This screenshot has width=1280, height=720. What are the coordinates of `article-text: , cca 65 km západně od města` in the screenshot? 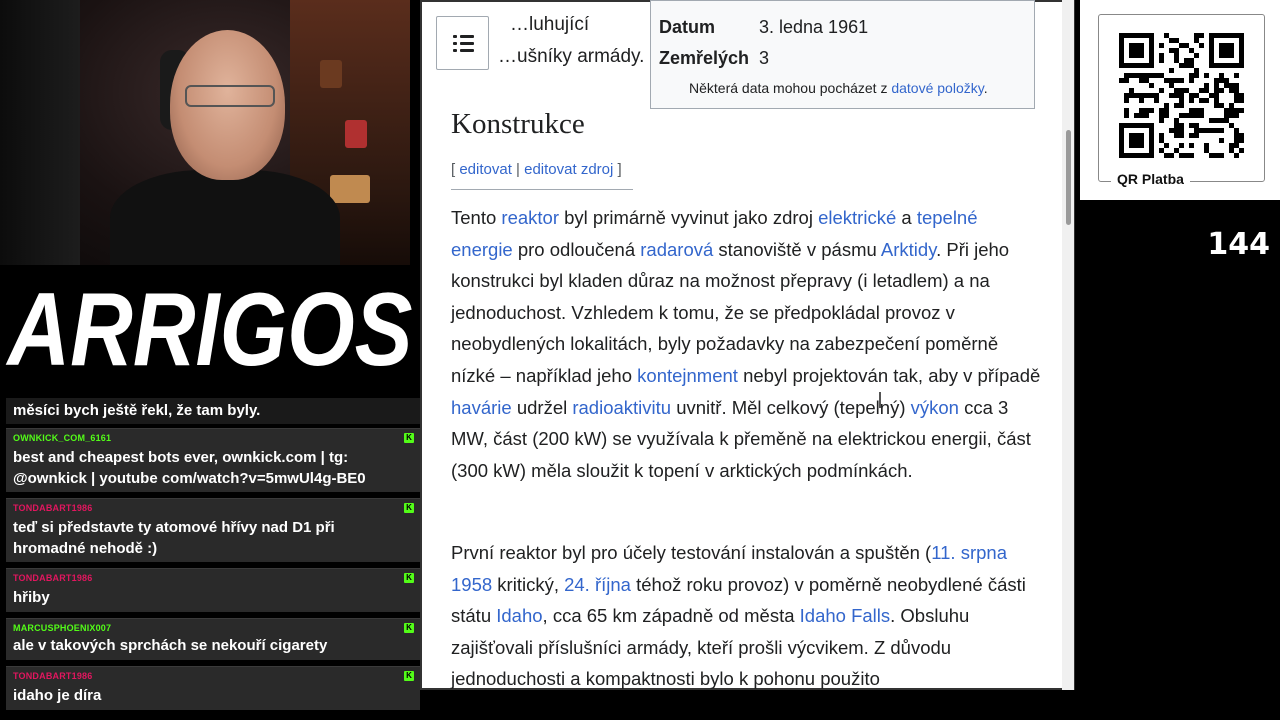 It's located at (671, 616).